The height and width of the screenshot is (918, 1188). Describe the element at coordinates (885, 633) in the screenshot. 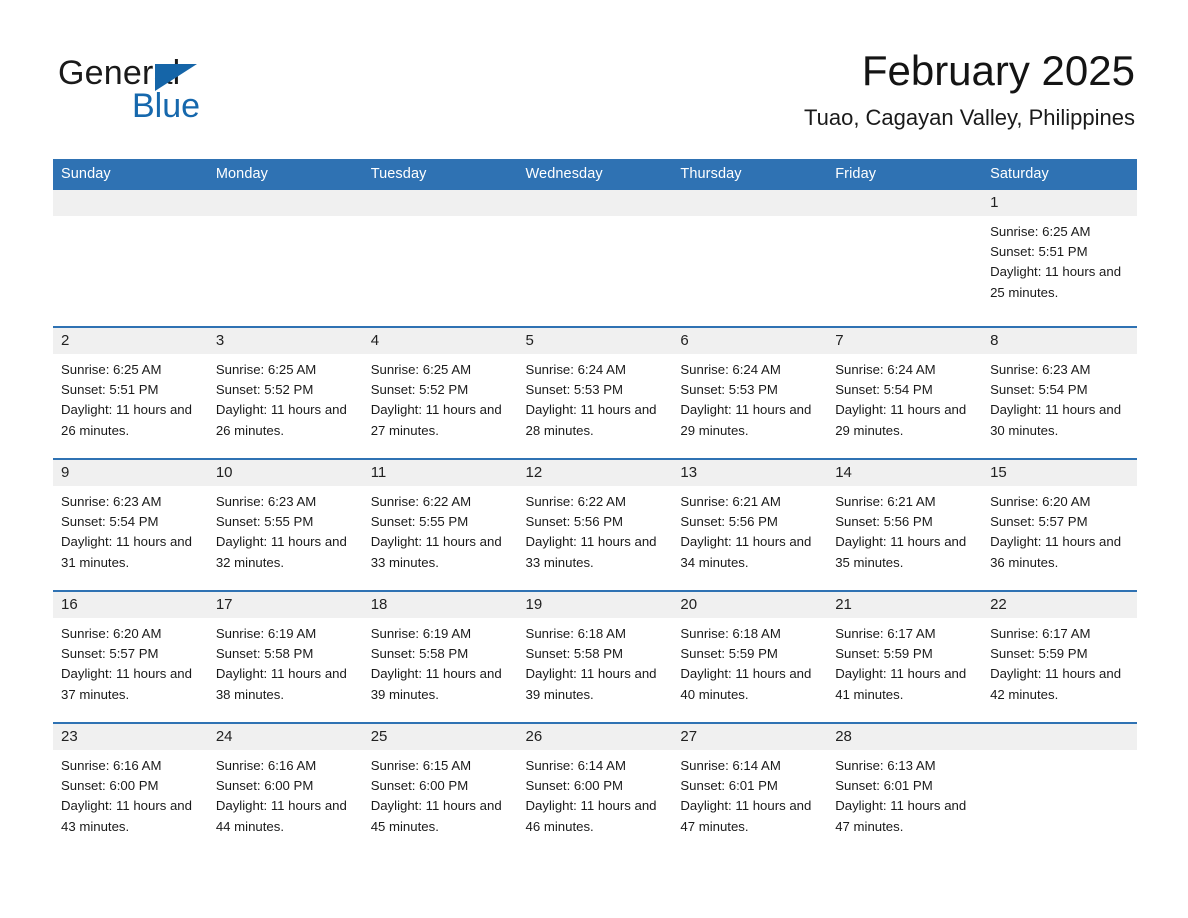

I see `sunrise-text: Sunrise: 6:17 AM` at that location.